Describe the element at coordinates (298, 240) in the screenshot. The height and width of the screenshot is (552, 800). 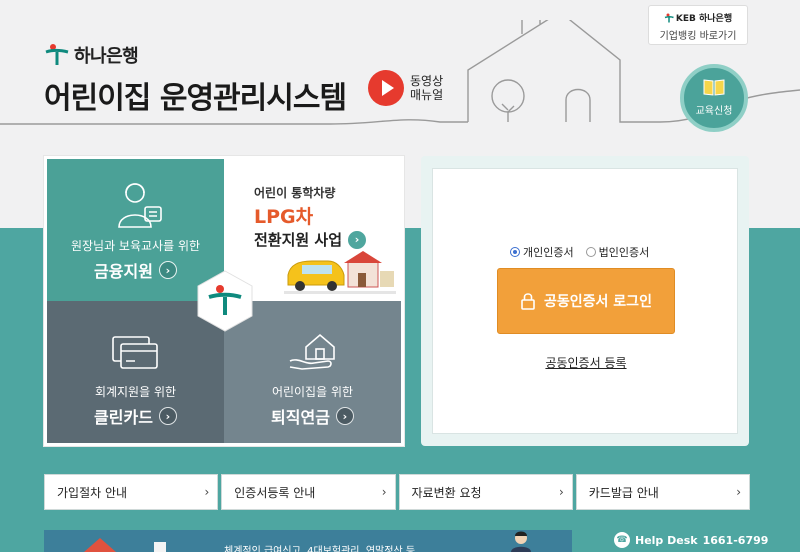
I see `promo-lpg-main: 전환지원 사업` at that location.